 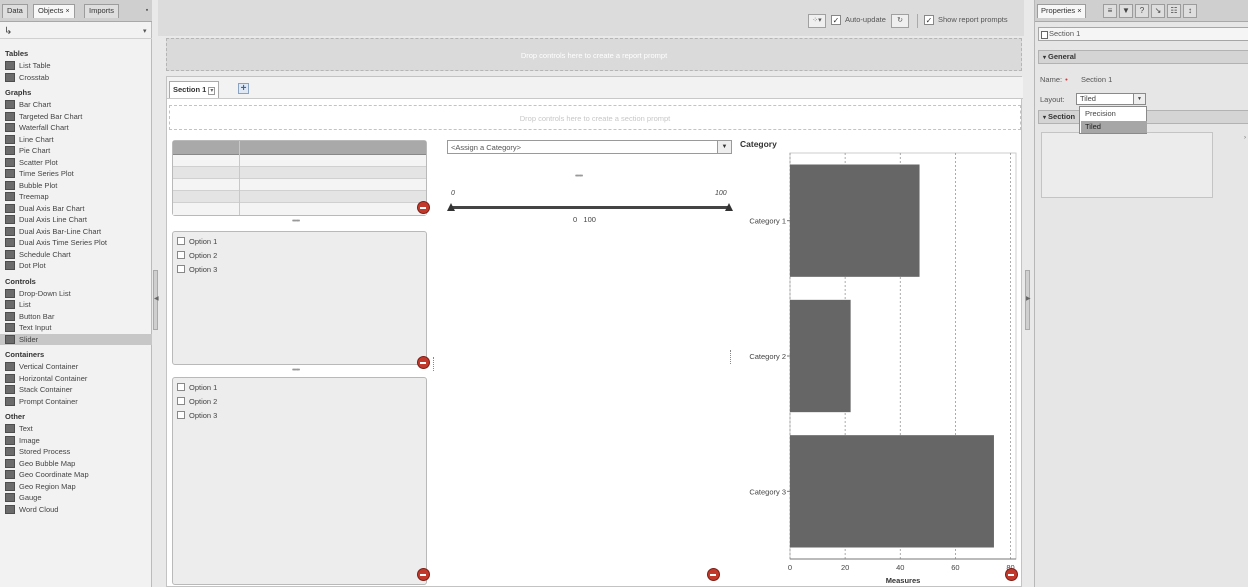 What do you see at coordinates (1096, 79) in the screenshot?
I see `name-field: Section 1` at bounding box center [1096, 79].